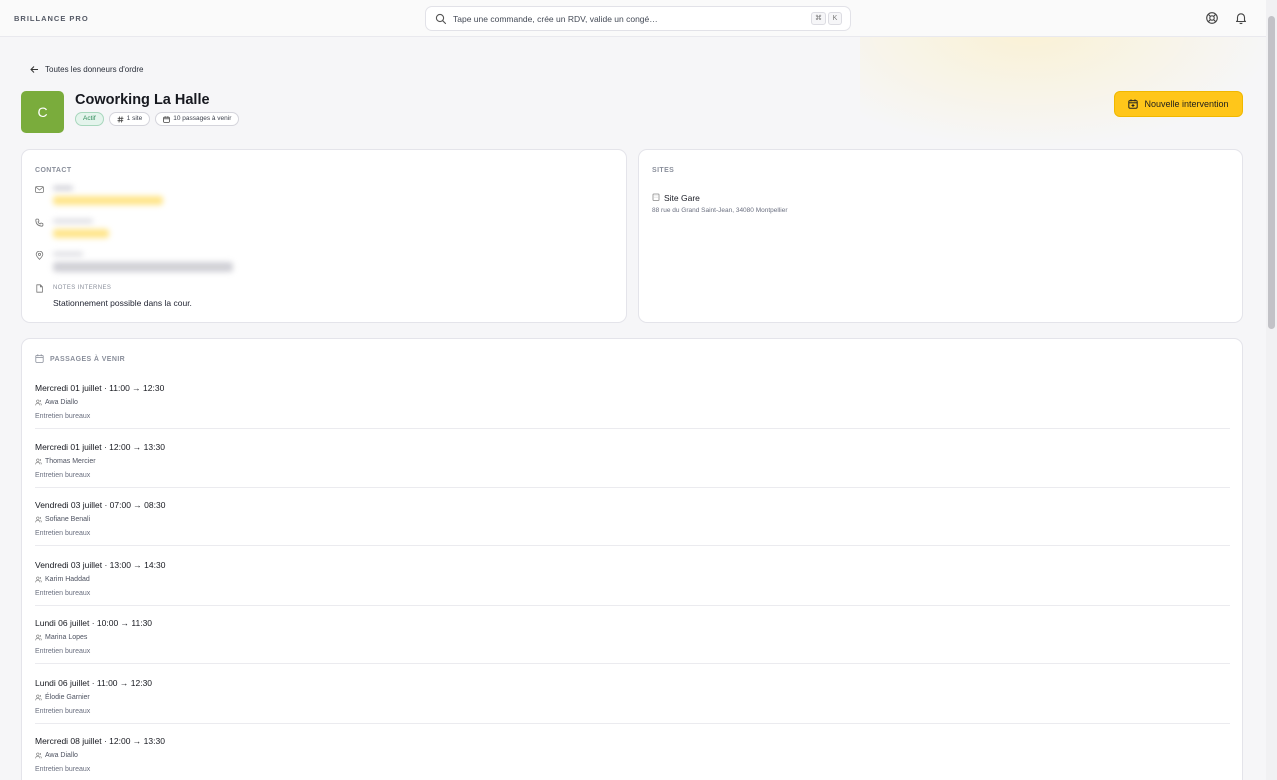 The image size is (1277, 780). Describe the element at coordinates (835, 18) in the screenshot. I see `shortcut-k-key: K` at that location.